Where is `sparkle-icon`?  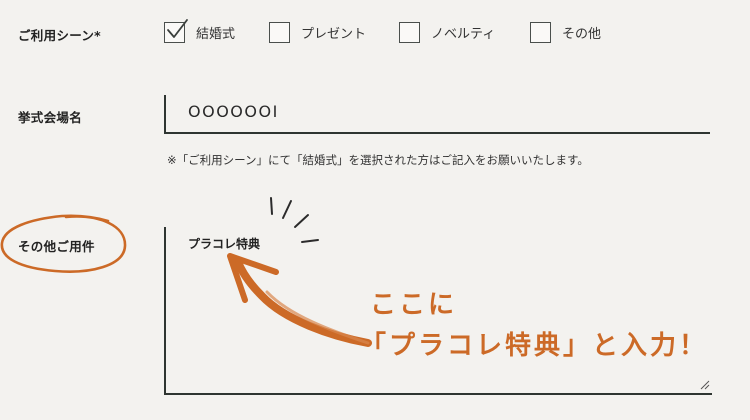
sparkle-icon is located at coordinates (294, 220).